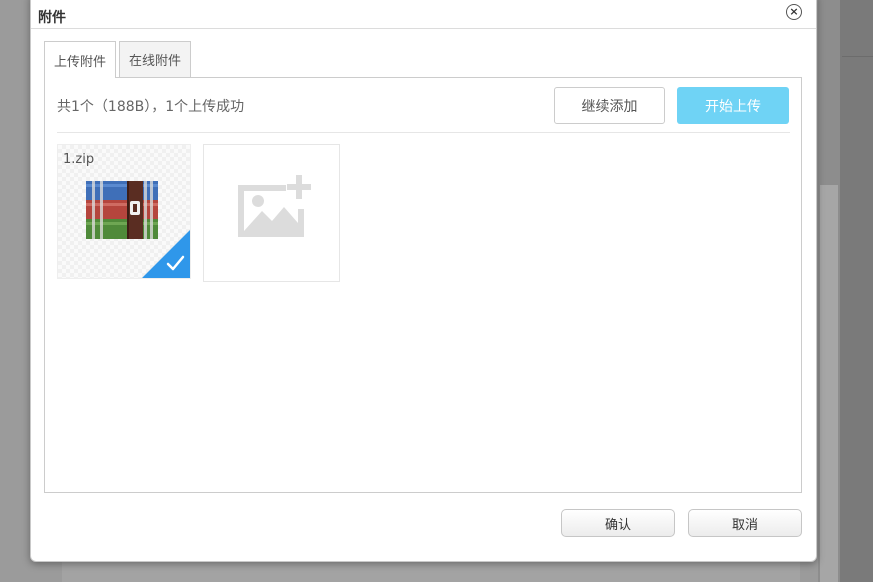 This screenshot has height=582, width=873. I want to click on background-right-strip, so click(856, 291).